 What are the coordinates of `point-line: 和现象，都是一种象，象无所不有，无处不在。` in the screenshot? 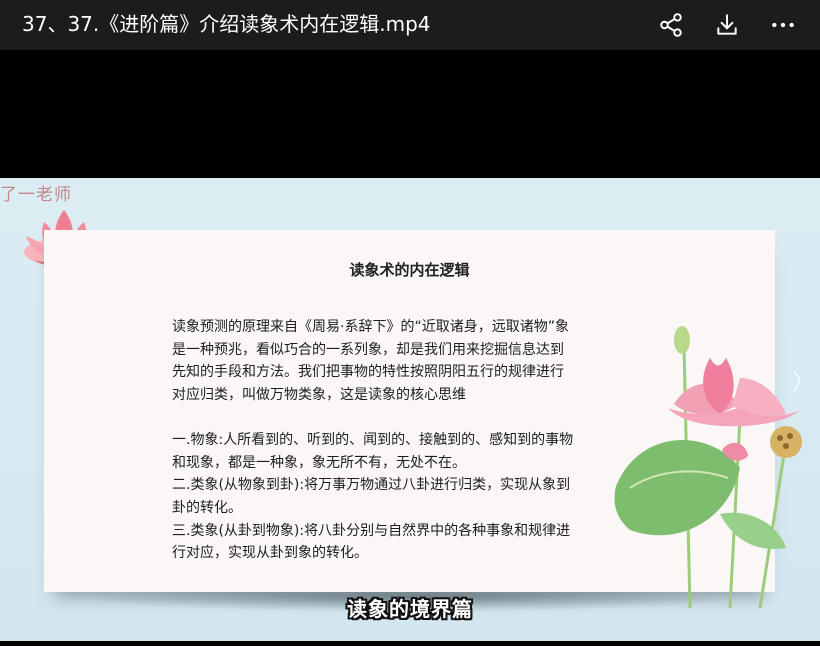 It's located at (319, 462).